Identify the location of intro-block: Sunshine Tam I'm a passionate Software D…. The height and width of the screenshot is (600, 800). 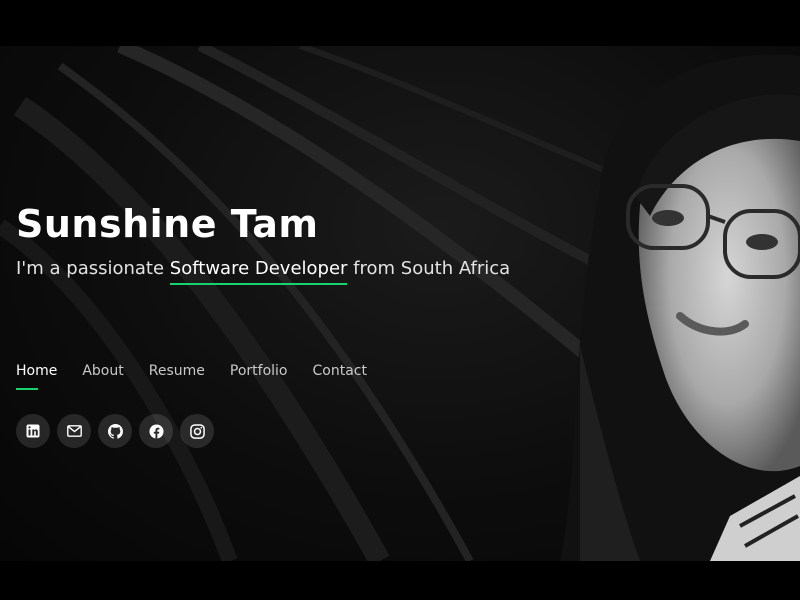
(296, 241).